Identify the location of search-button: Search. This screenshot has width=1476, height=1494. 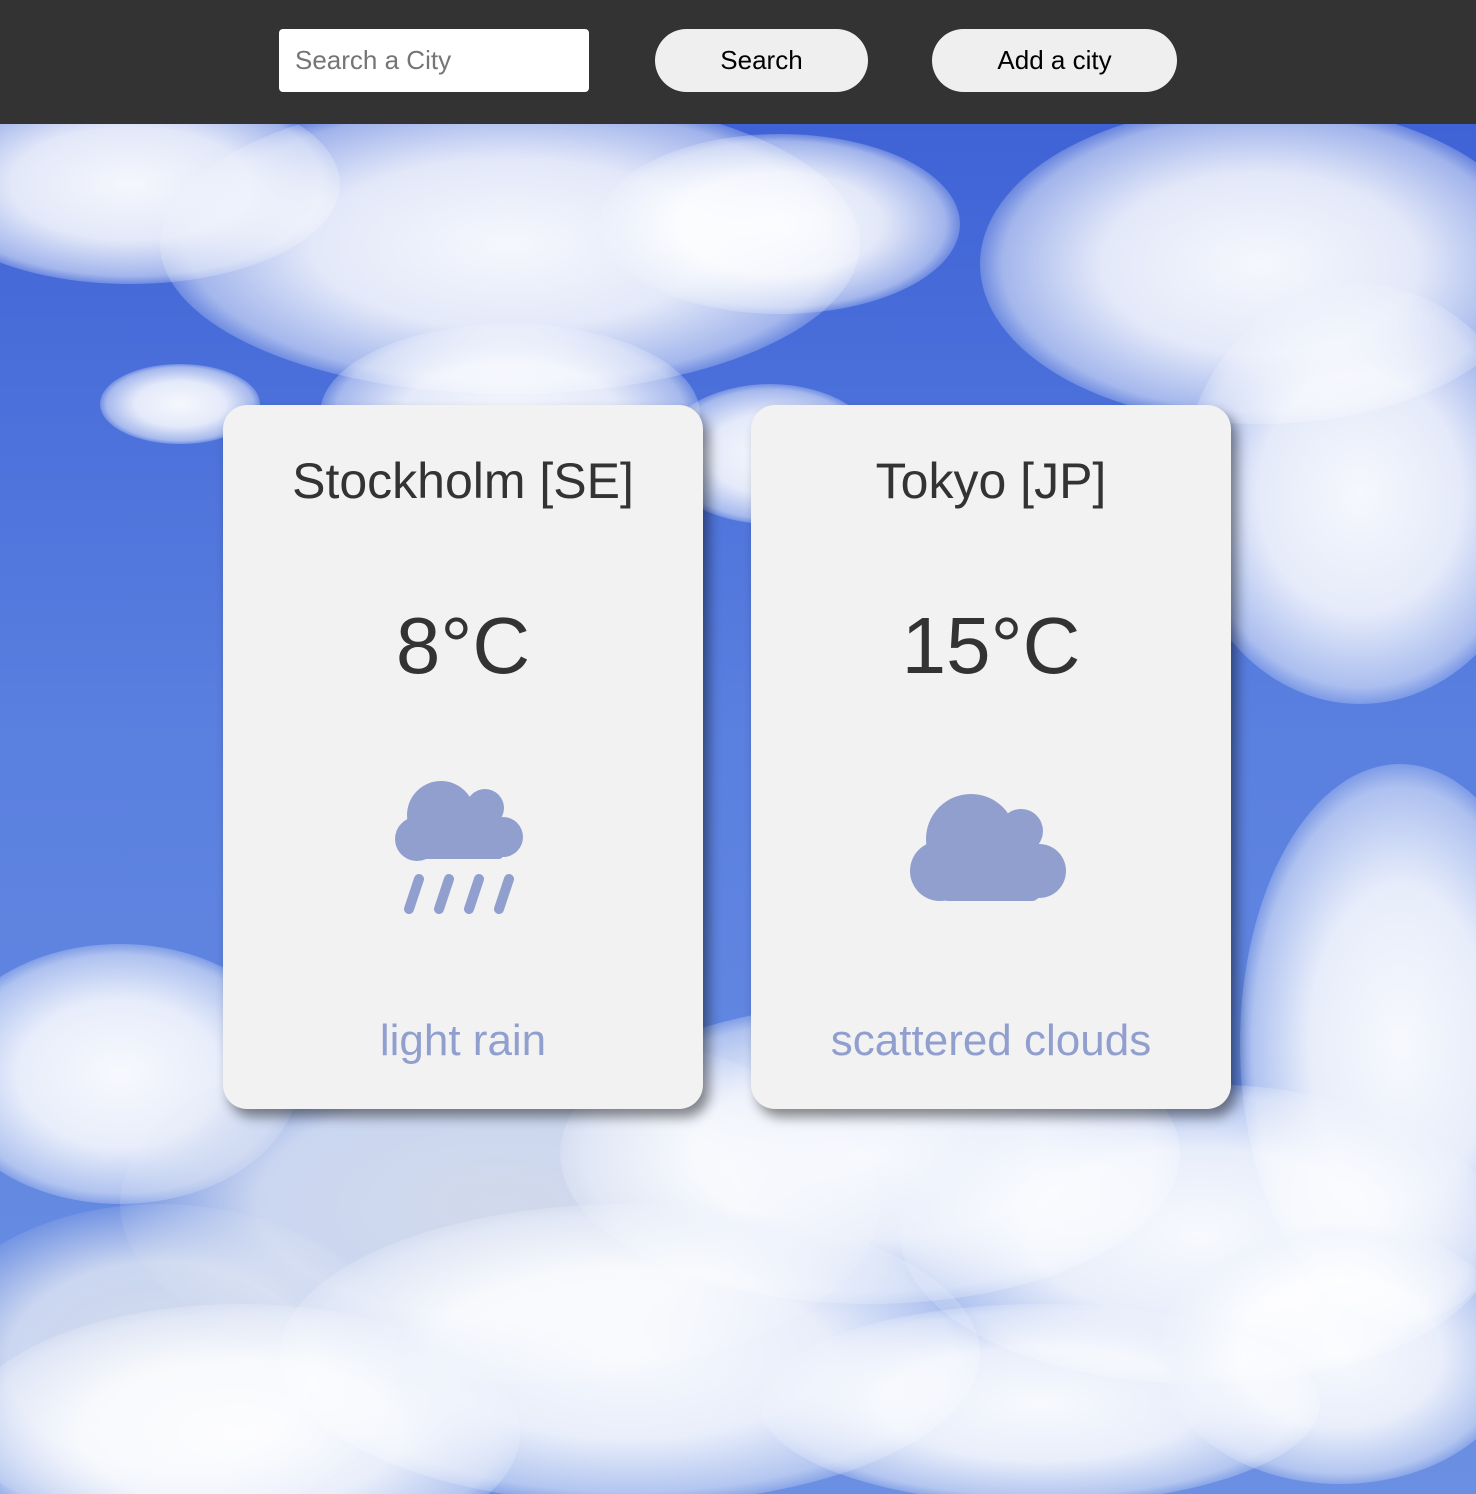
(761, 60).